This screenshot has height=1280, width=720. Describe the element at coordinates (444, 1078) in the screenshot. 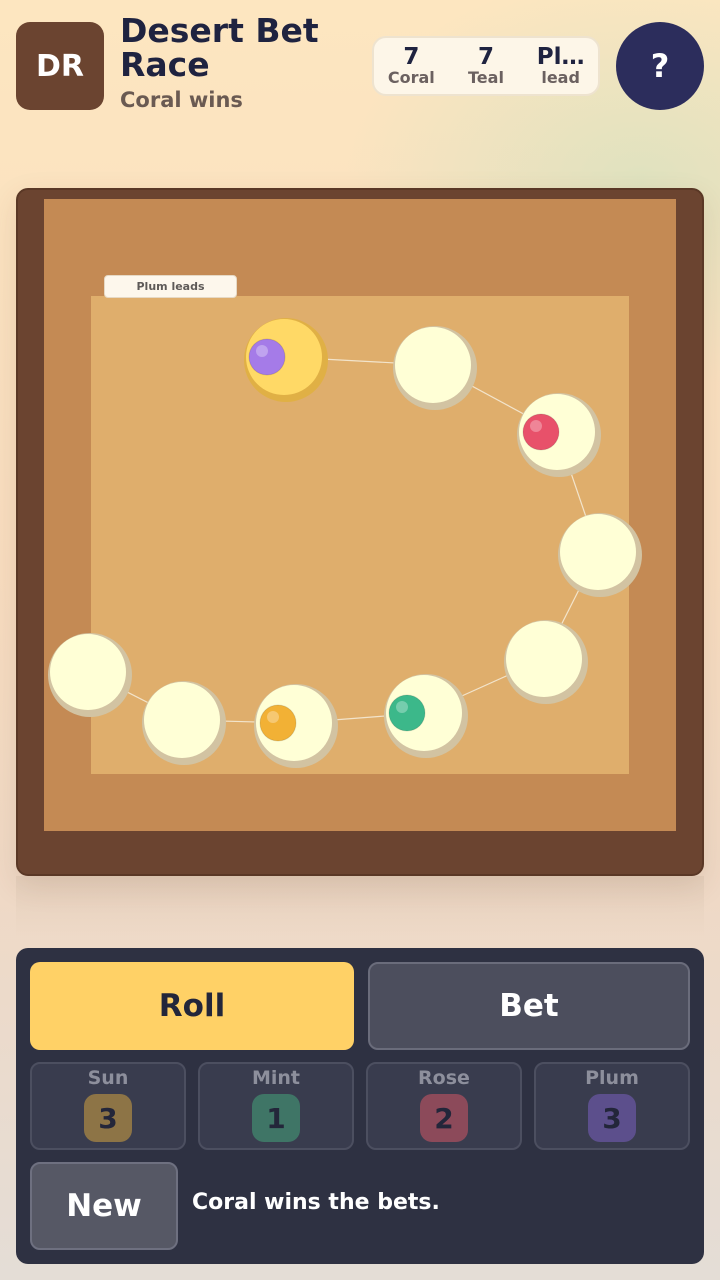

I see `bet-name: Rose` at that location.